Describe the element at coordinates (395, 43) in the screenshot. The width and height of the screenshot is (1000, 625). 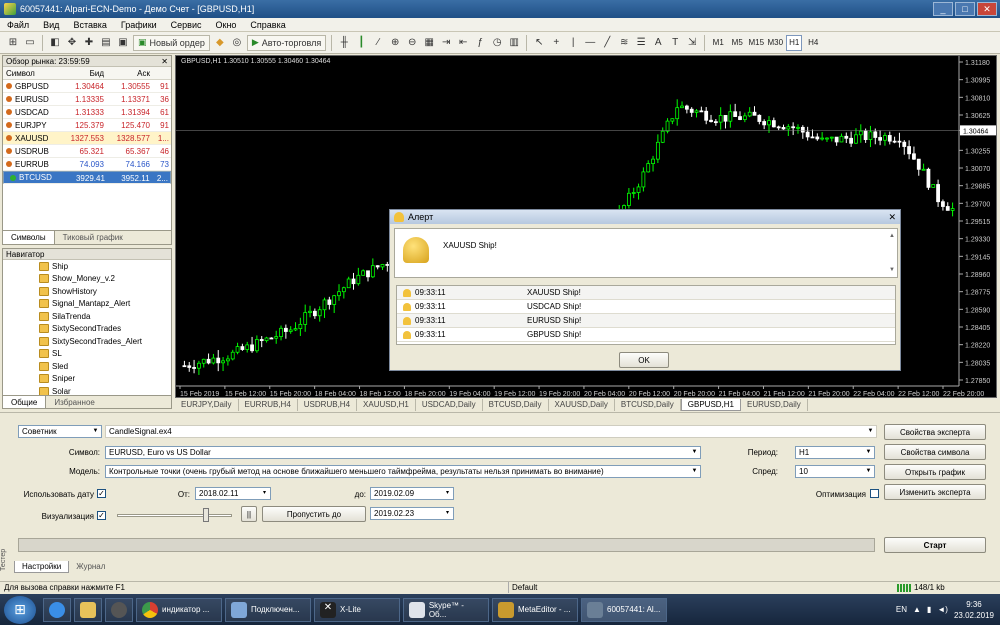
I see `zoom-in-icon: ⊕` at that location.